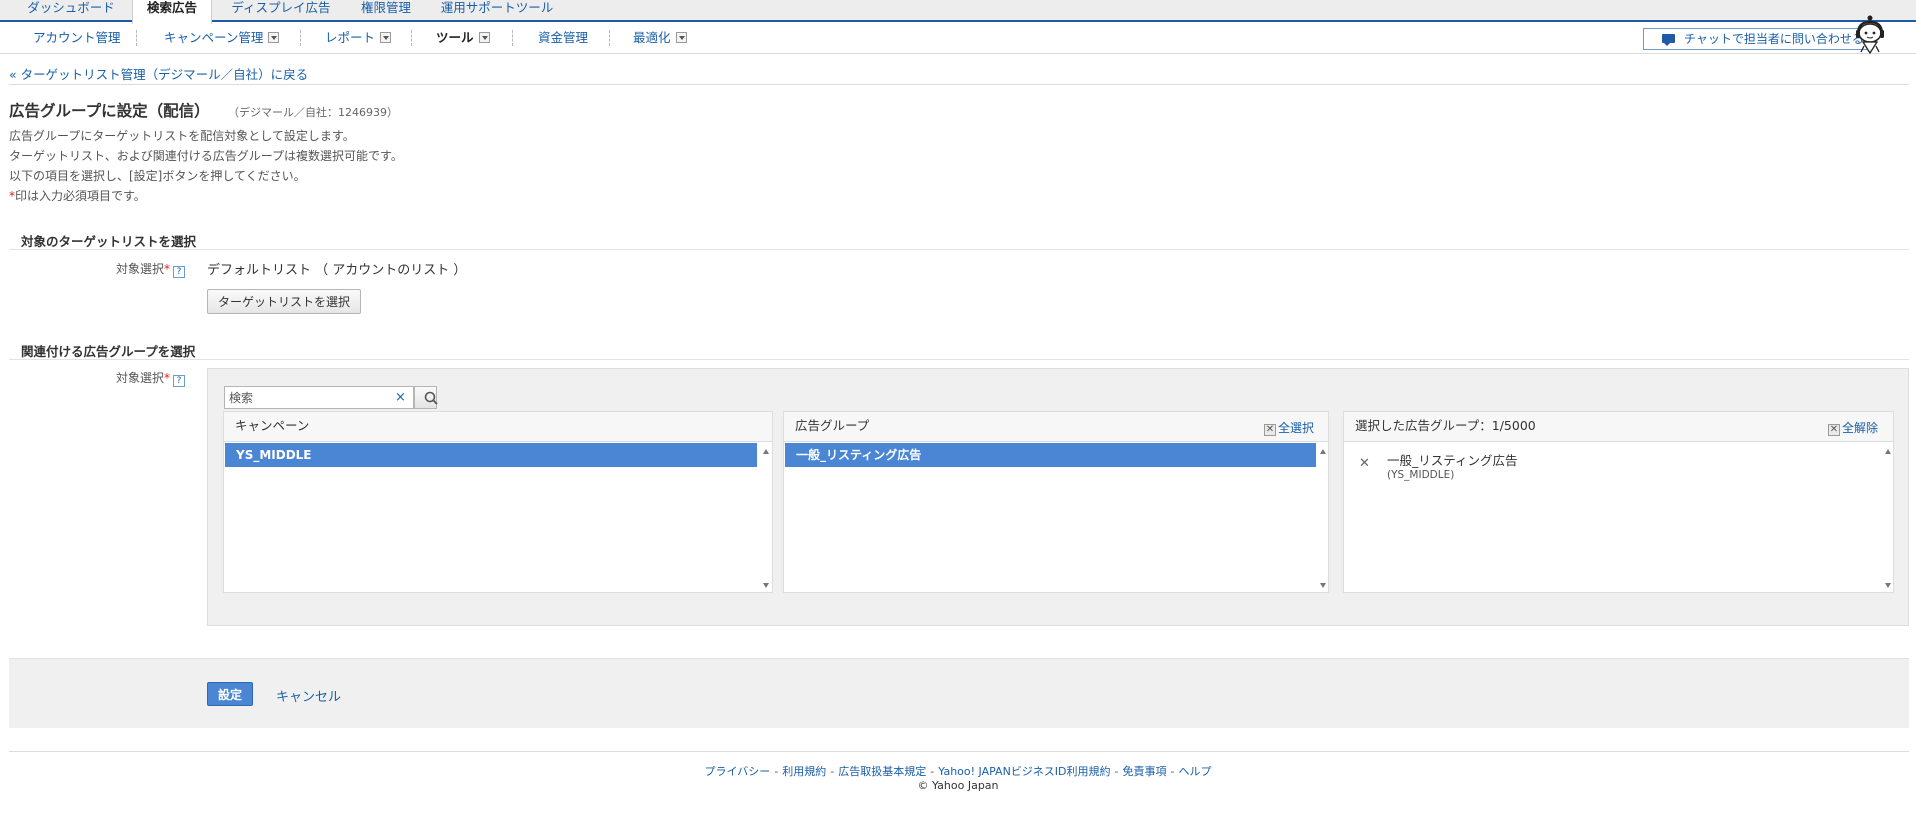 The height and width of the screenshot is (828, 1916). Describe the element at coordinates (214, 37) in the screenshot. I see `subnav-label: キャンペーン管理` at that location.